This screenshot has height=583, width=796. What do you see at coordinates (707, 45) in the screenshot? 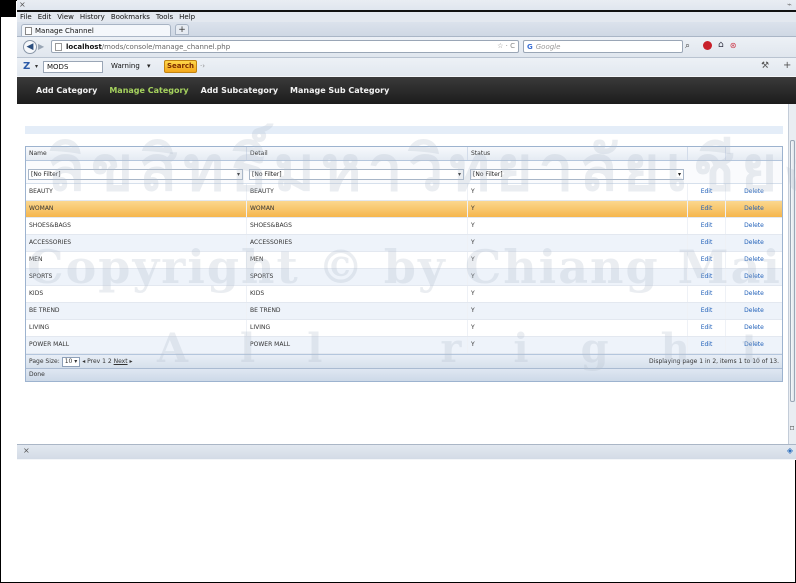
I see `stop-icon` at bounding box center [707, 45].